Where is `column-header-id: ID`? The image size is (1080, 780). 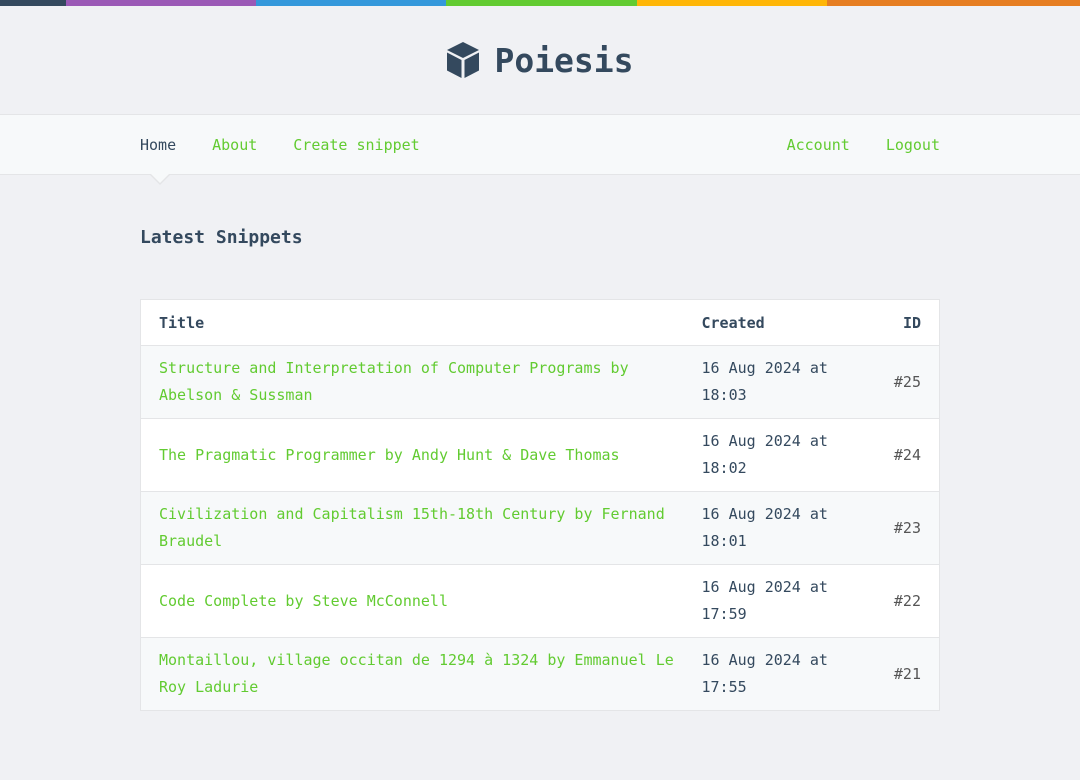 column-header-id: ID is located at coordinates (899, 322).